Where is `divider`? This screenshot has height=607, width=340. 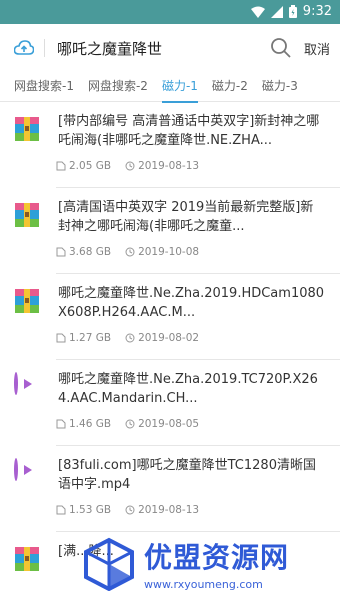
divider is located at coordinates (44, 48).